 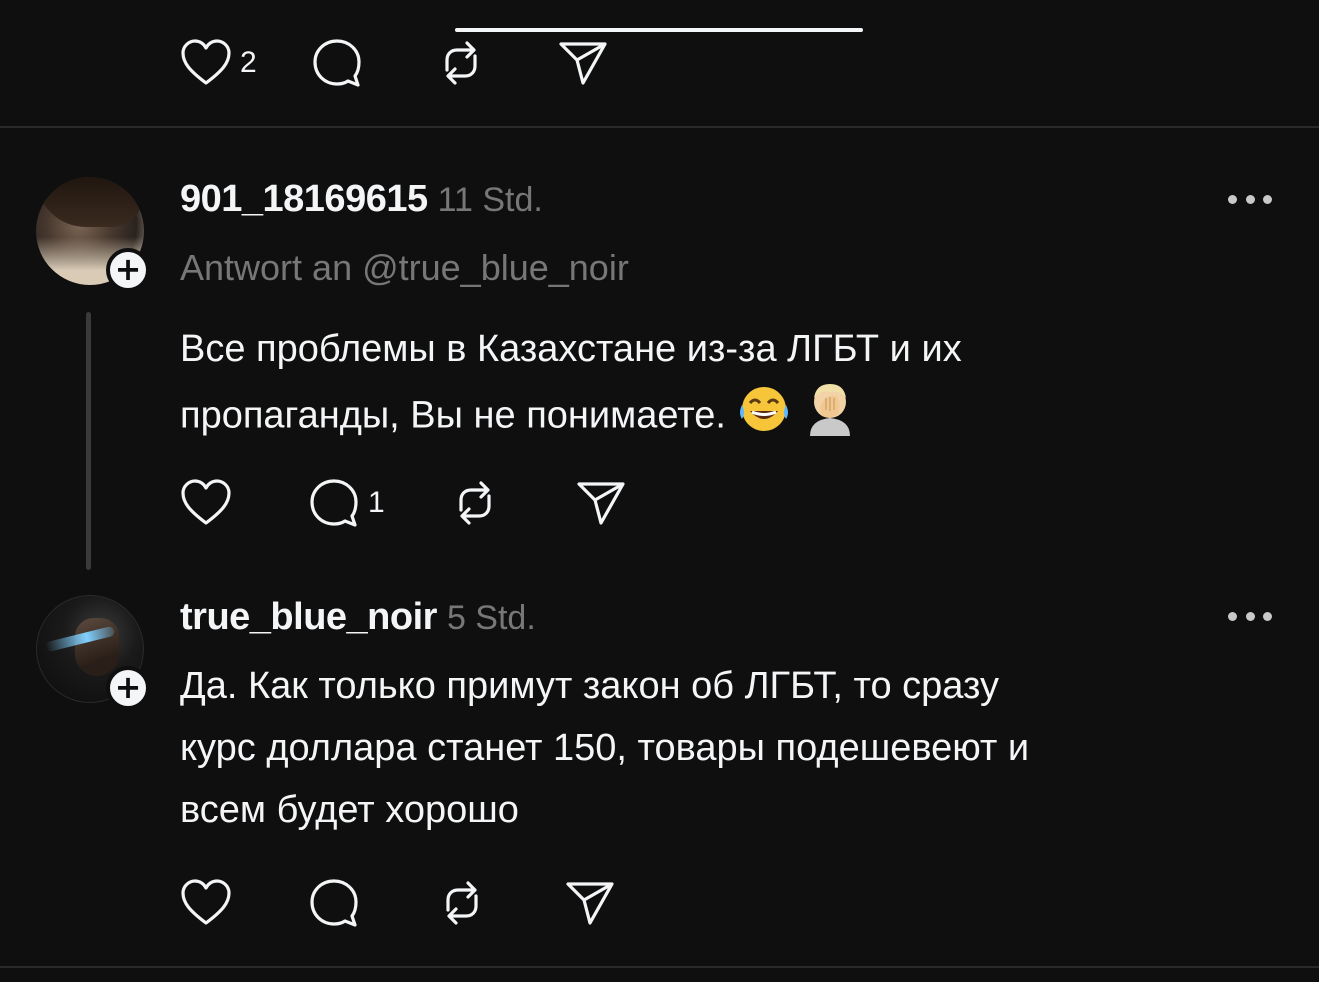 What do you see at coordinates (403, 503) in the screenshot?
I see `post-actions: 1` at bounding box center [403, 503].